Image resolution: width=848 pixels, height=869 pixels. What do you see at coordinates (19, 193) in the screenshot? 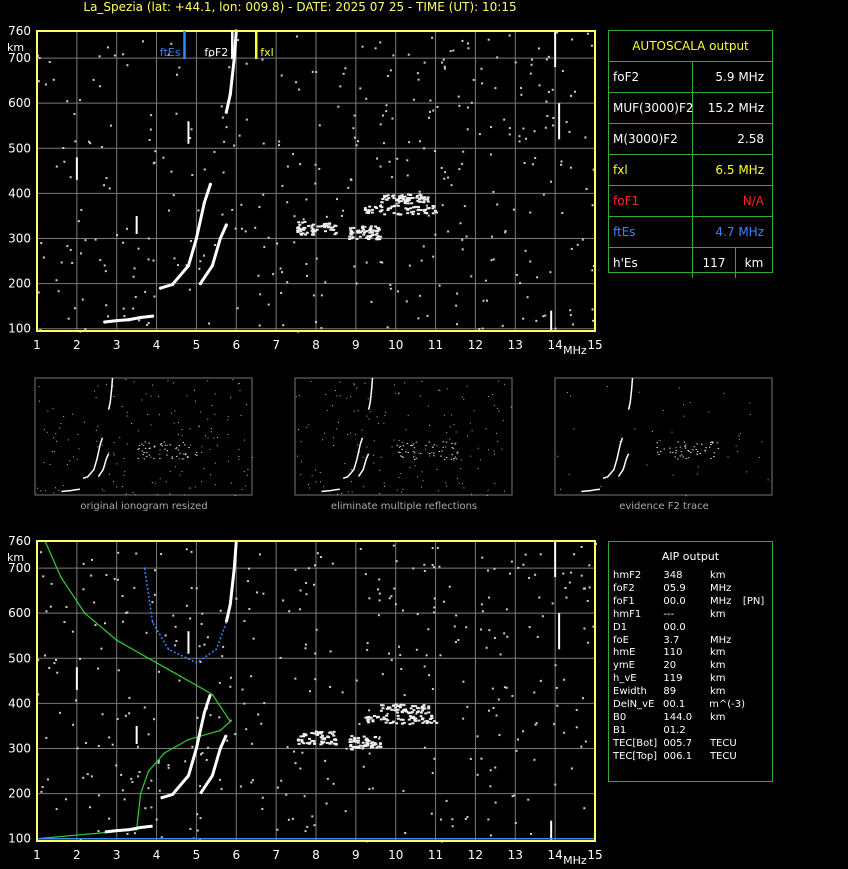
I see `y-tick-label: 400` at bounding box center [19, 193].